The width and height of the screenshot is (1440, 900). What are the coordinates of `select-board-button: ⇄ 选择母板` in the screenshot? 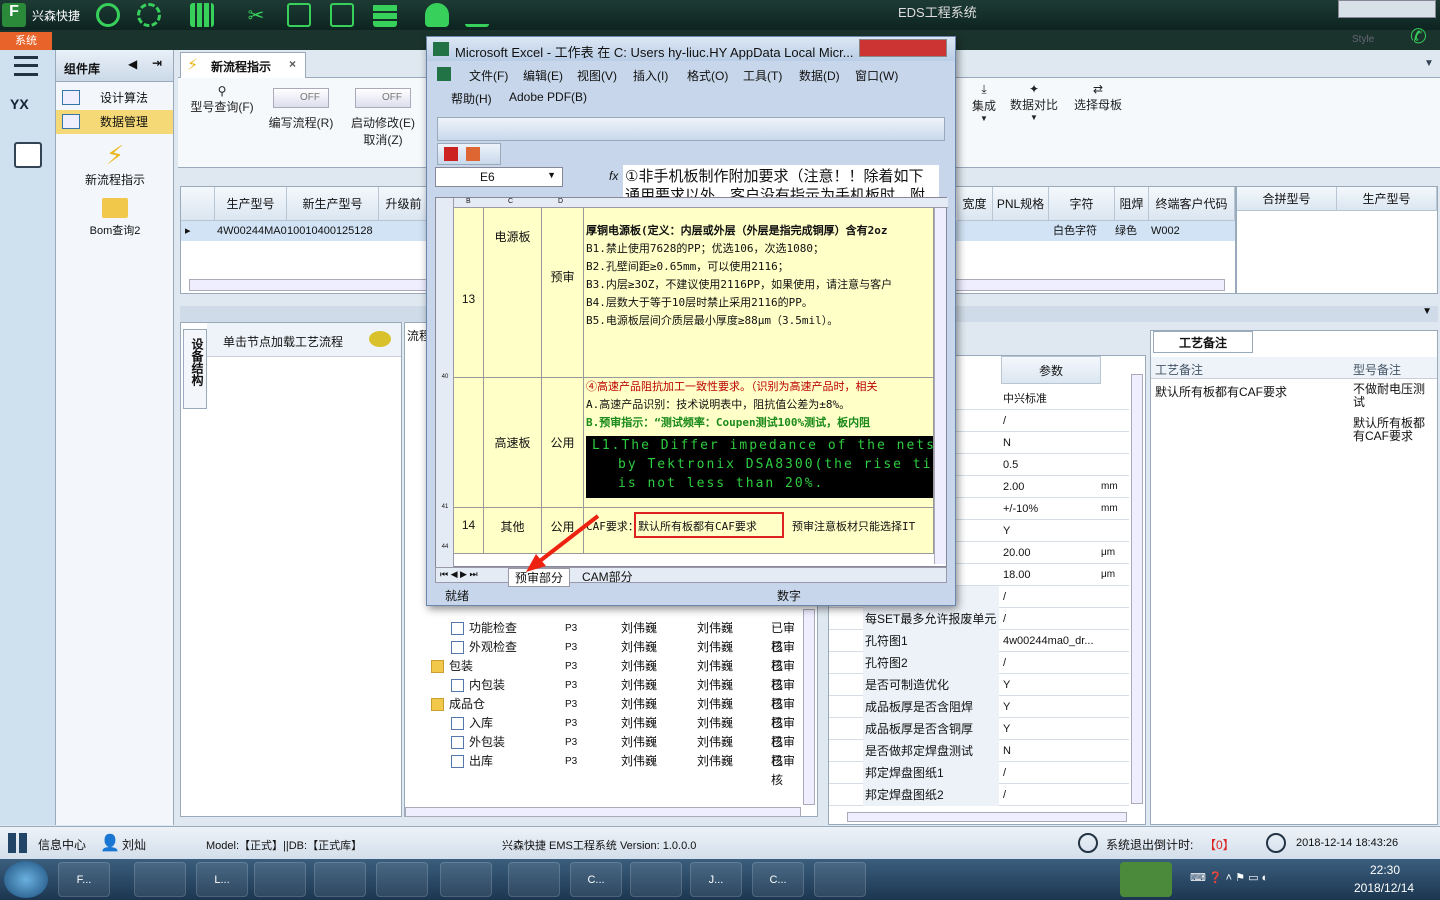 It's located at (1098, 97).